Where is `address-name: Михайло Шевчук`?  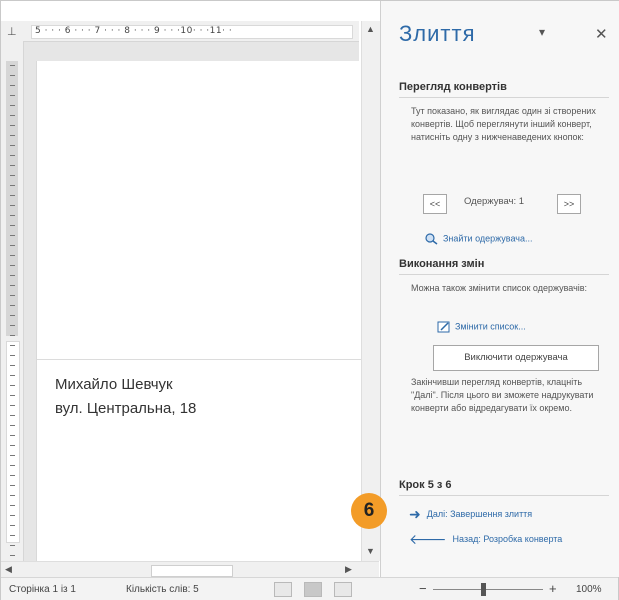 address-name: Михайло Шевчук is located at coordinates (114, 384).